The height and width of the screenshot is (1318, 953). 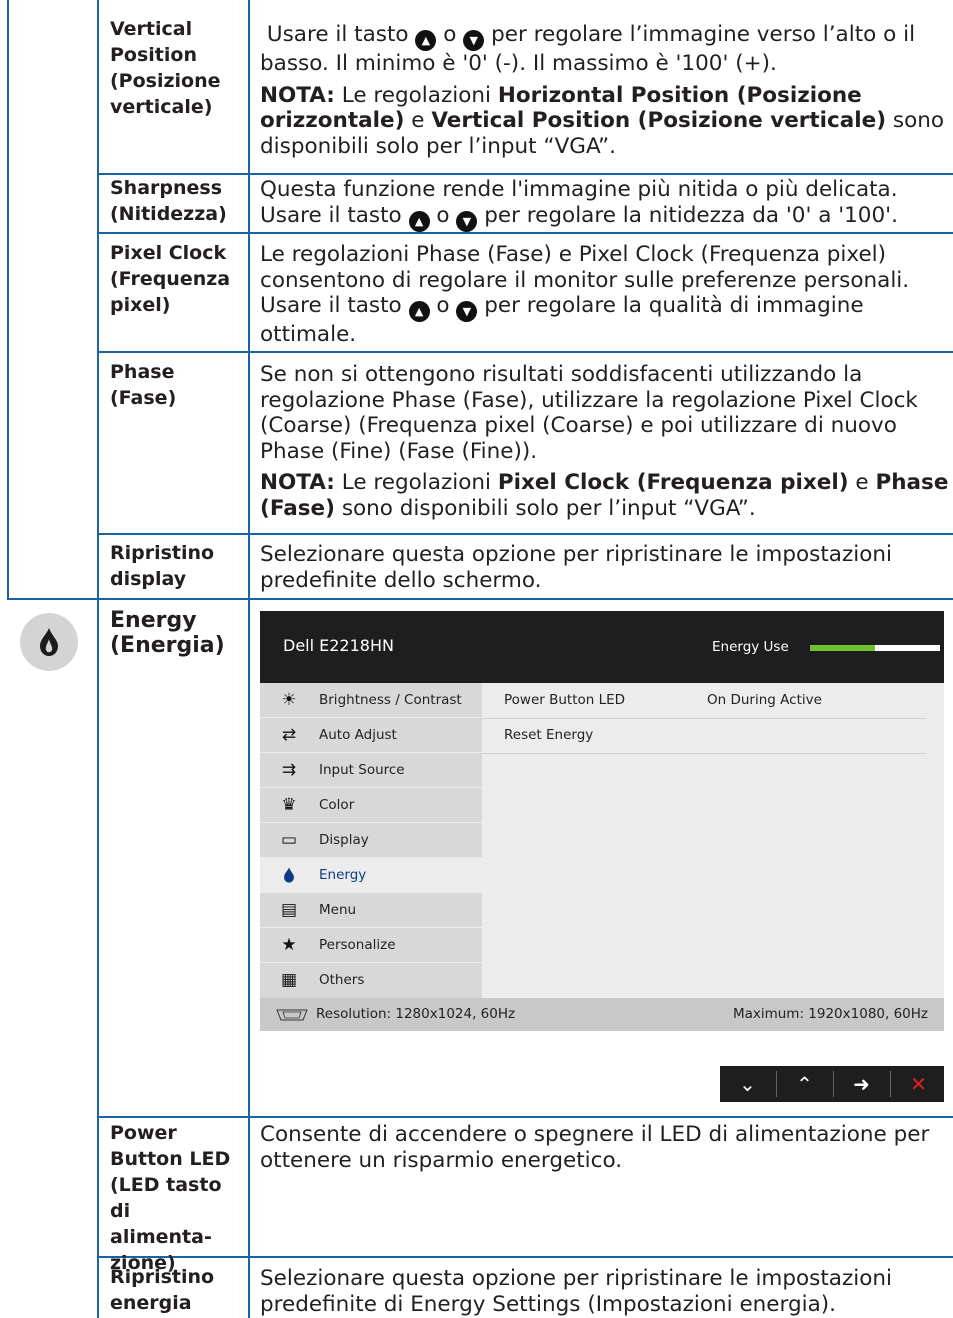 I want to click on menu-item-auto-adjust: ⇄ Auto Adjust, so click(x=371, y=735).